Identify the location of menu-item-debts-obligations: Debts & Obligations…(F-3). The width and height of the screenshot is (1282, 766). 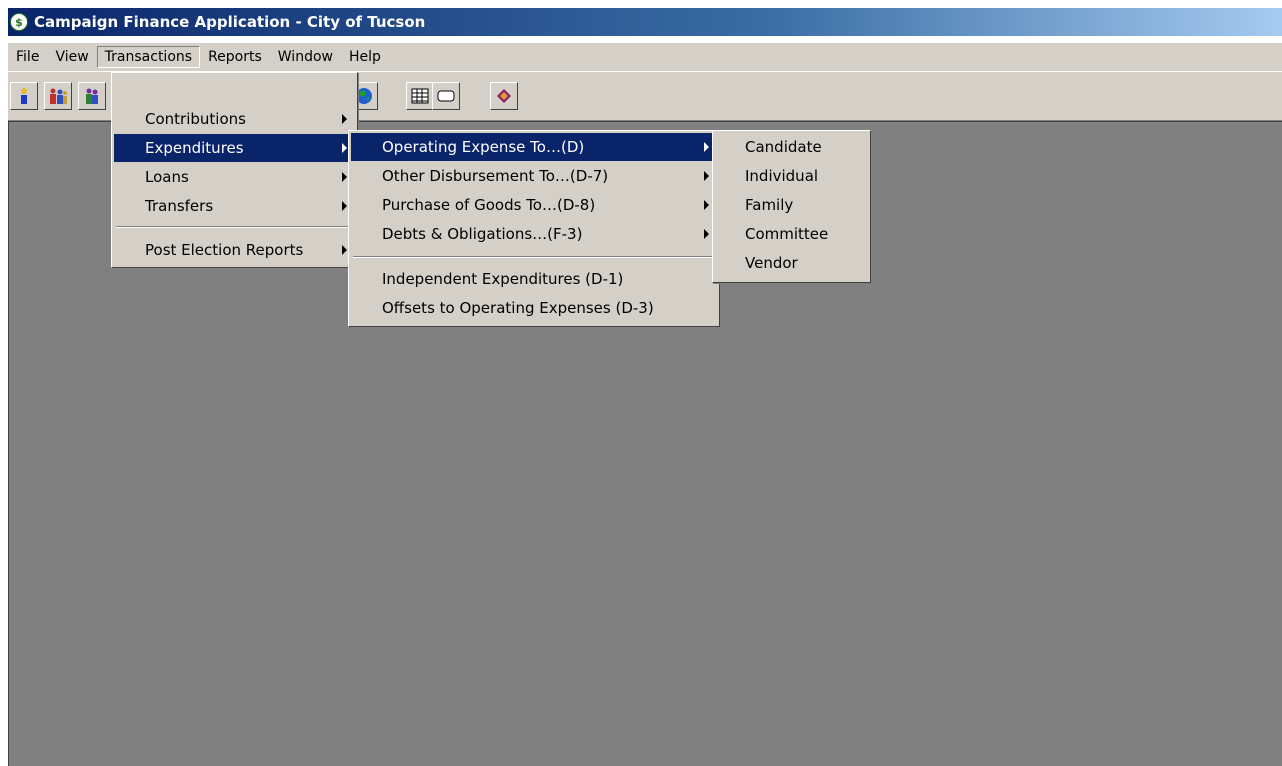
(534, 234).